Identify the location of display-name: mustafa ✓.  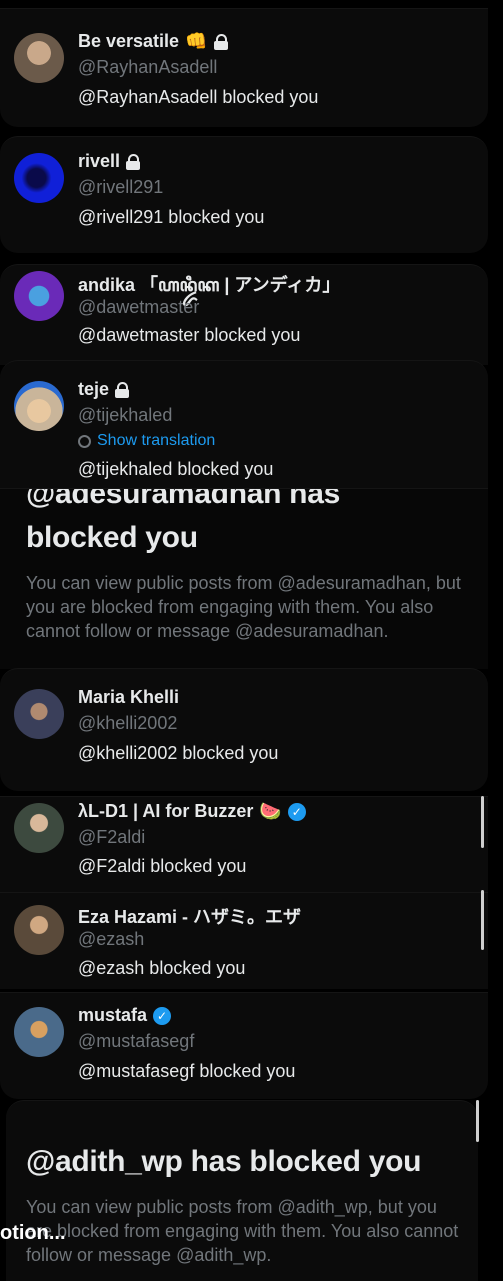
(125, 1015).